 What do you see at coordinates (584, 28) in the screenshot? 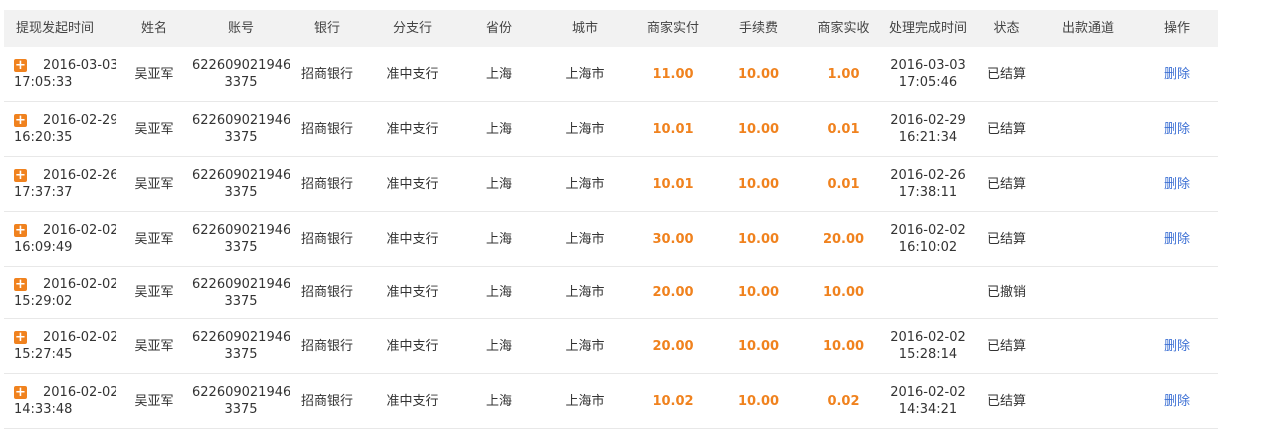
I see `col-header-city: 城市` at bounding box center [584, 28].